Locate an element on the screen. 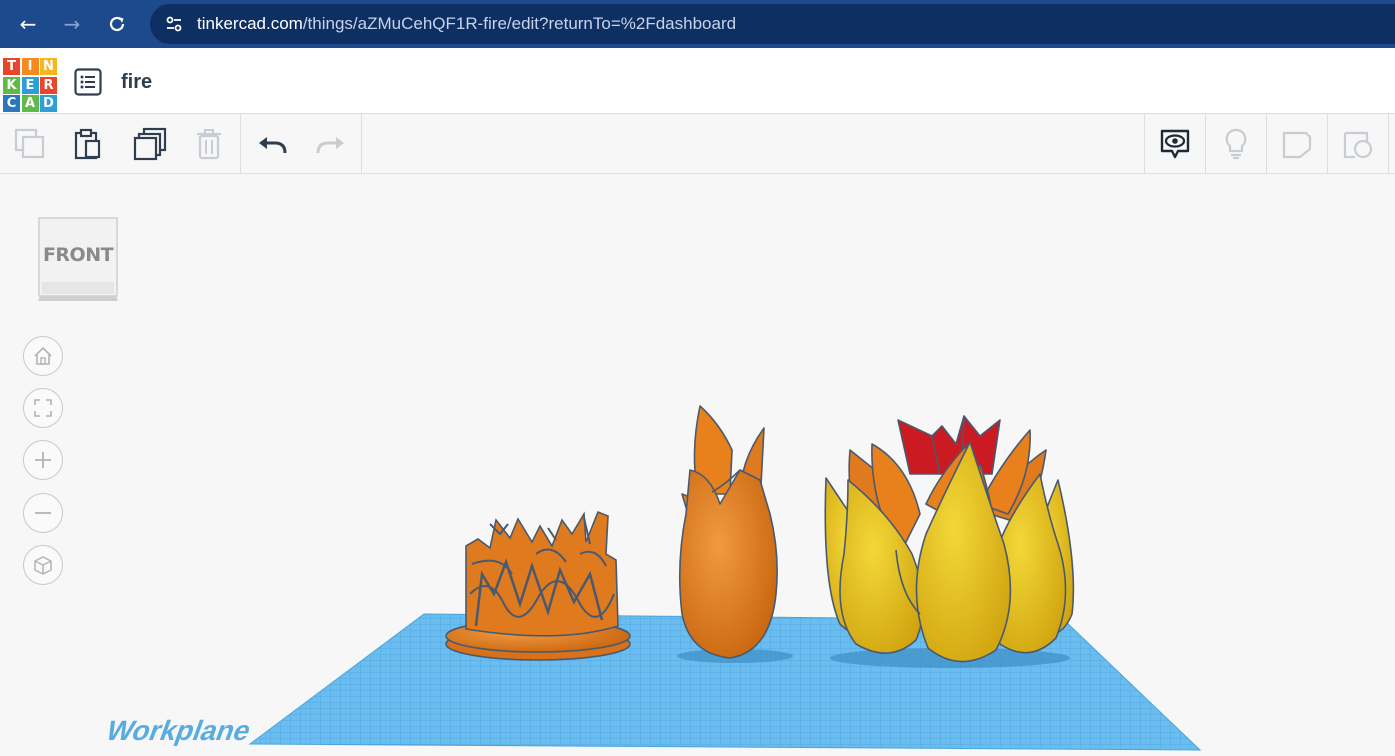 The height and width of the screenshot is (756, 1395). bulb-icon is located at coordinates (1236, 144).